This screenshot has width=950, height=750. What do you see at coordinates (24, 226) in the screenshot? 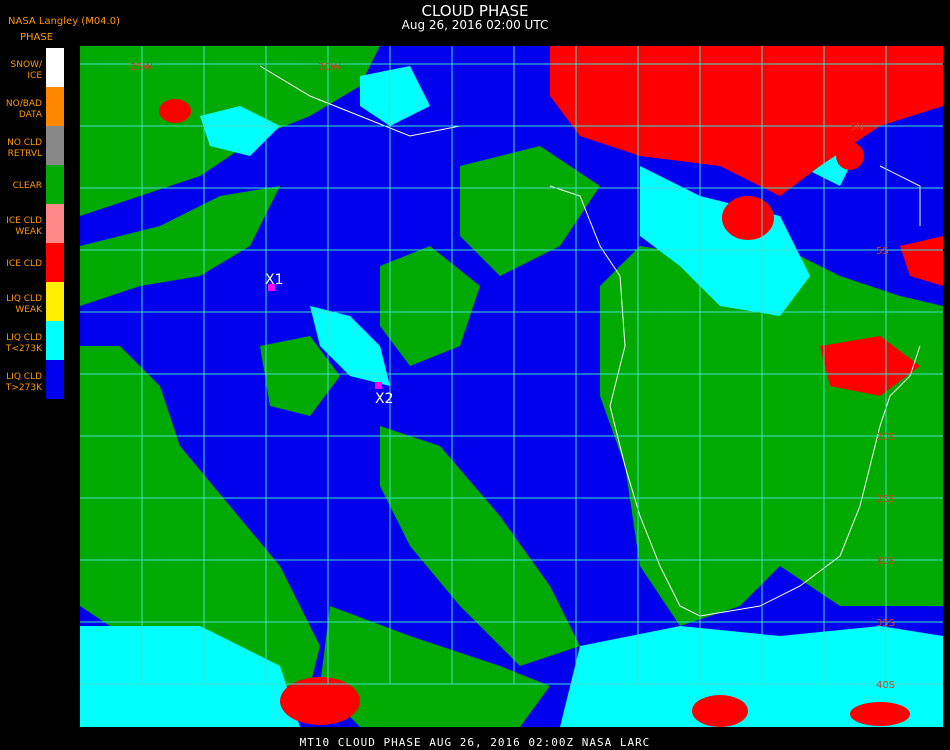
I see `legend-label: ICE CLD WEAK` at bounding box center [24, 226].